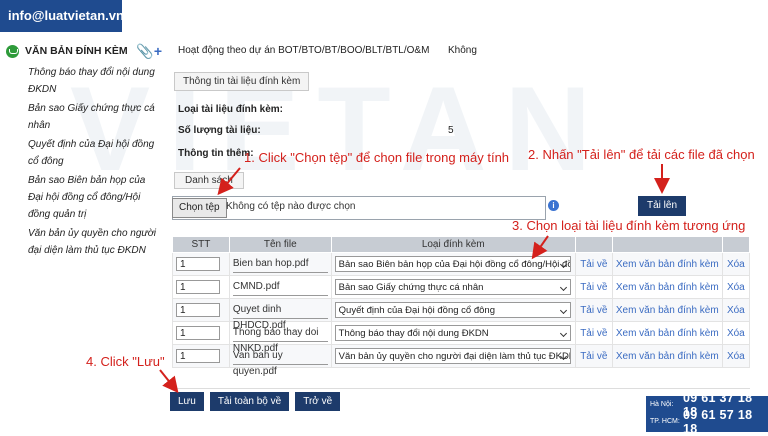  What do you see at coordinates (665, 421) in the screenshot?
I see `hcm-label: TP. HCM:` at bounding box center [665, 421].